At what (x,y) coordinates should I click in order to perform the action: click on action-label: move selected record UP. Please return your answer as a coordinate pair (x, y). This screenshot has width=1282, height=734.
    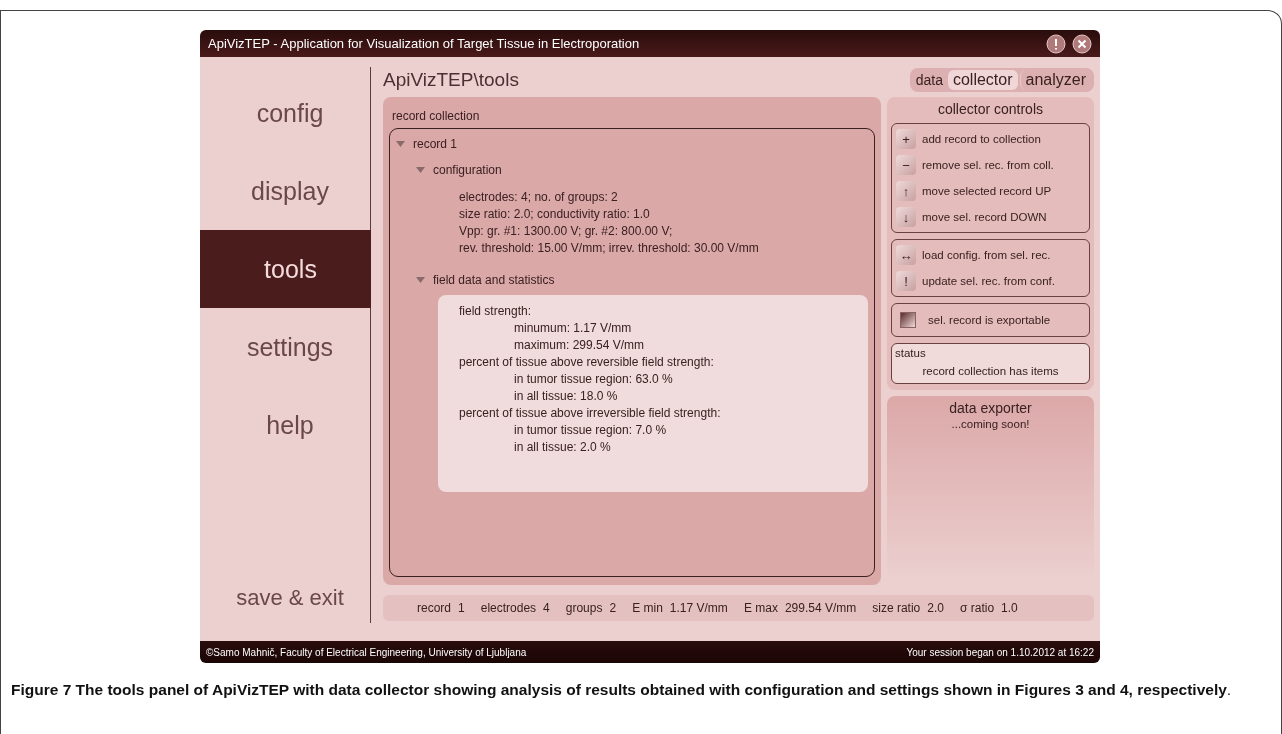
    Looking at the image, I should click on (987, 191).